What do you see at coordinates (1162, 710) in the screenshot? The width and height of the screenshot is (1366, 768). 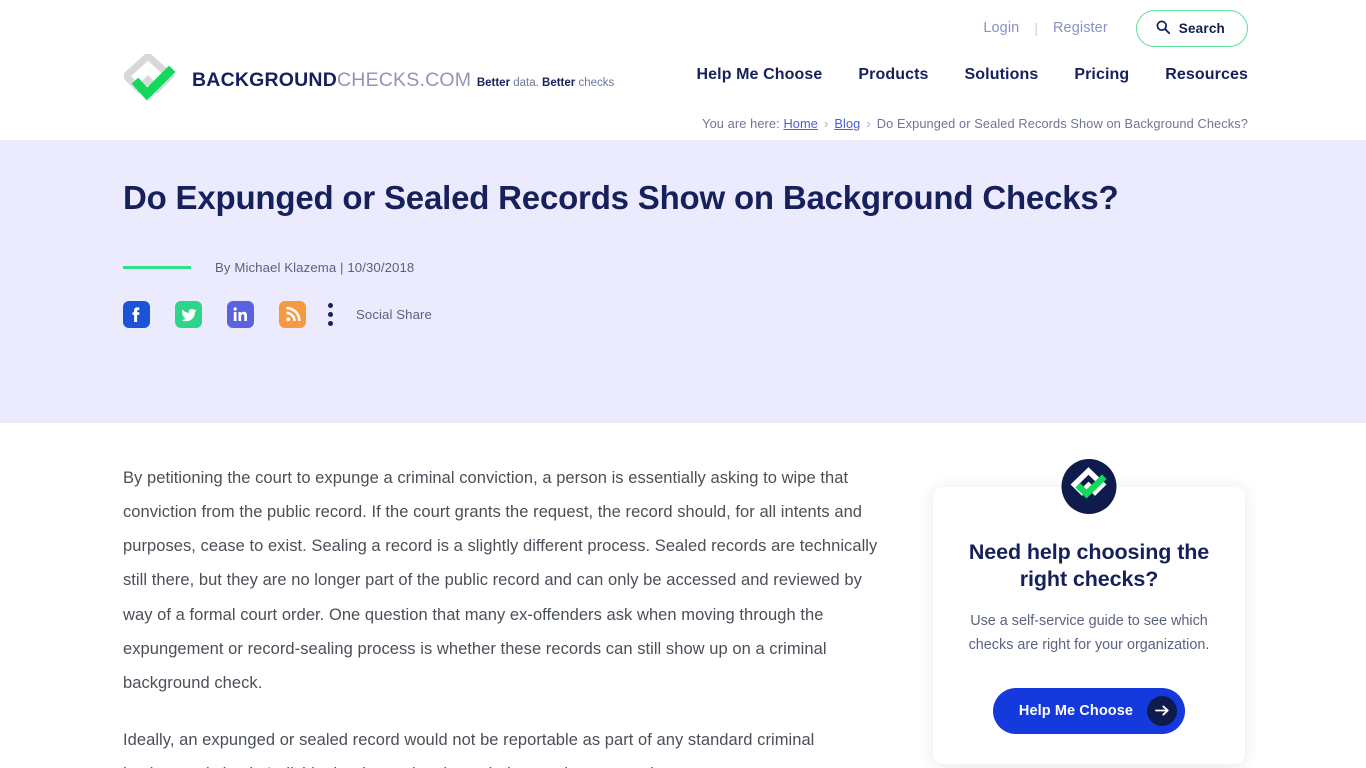 I see `arrow-right-icon` at bounding box center [1162, 710].